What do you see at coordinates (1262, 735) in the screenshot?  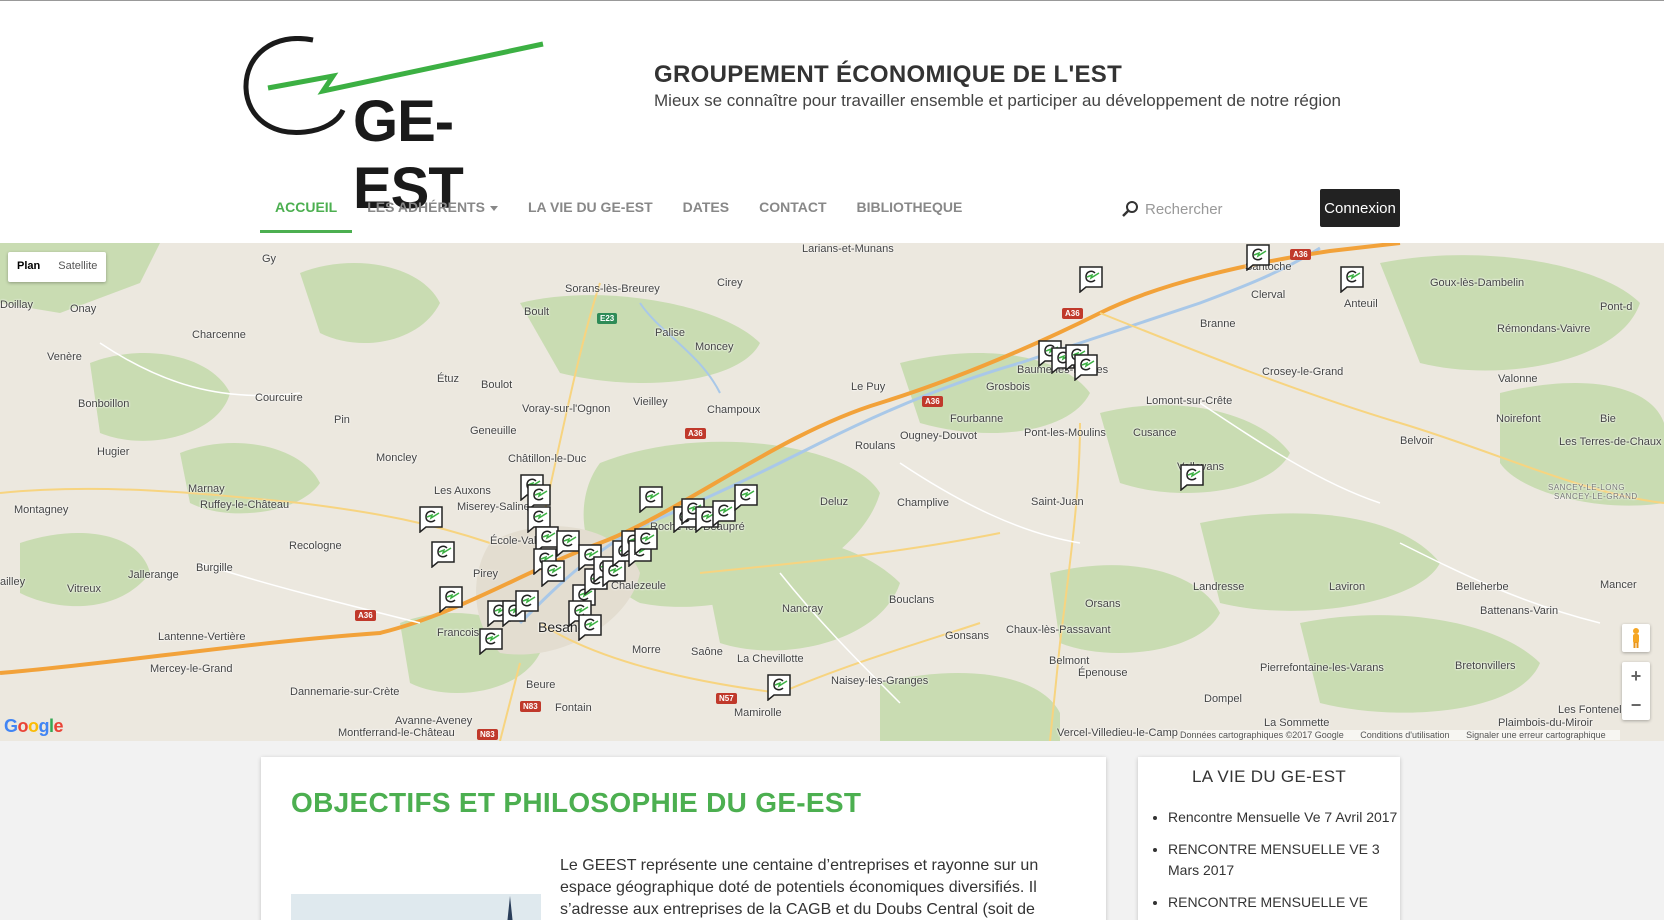 I see `map-data-credit: Données cartographiques ©2017 Google` at bounding box center [1262, 735].